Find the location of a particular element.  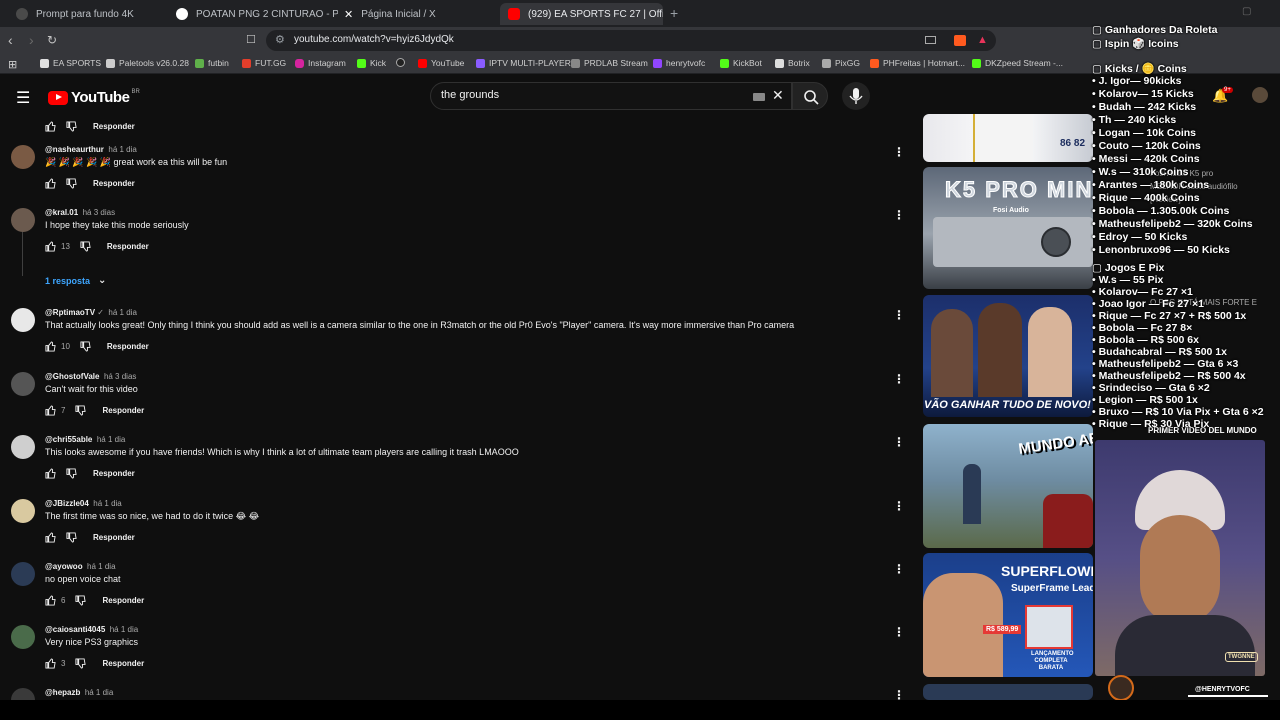

bookmark-icon: ☐ is located at coordinates (251, 40).